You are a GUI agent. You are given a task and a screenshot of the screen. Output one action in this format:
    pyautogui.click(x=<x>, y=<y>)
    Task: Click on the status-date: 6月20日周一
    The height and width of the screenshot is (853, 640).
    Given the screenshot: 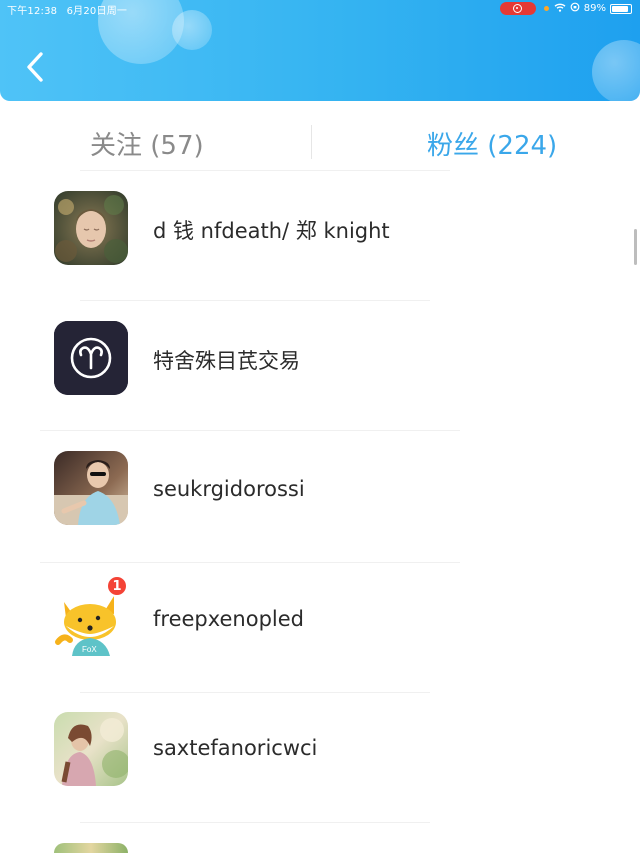 What is the action you would take?
    pyautogui.click(x=97, y=11)
    